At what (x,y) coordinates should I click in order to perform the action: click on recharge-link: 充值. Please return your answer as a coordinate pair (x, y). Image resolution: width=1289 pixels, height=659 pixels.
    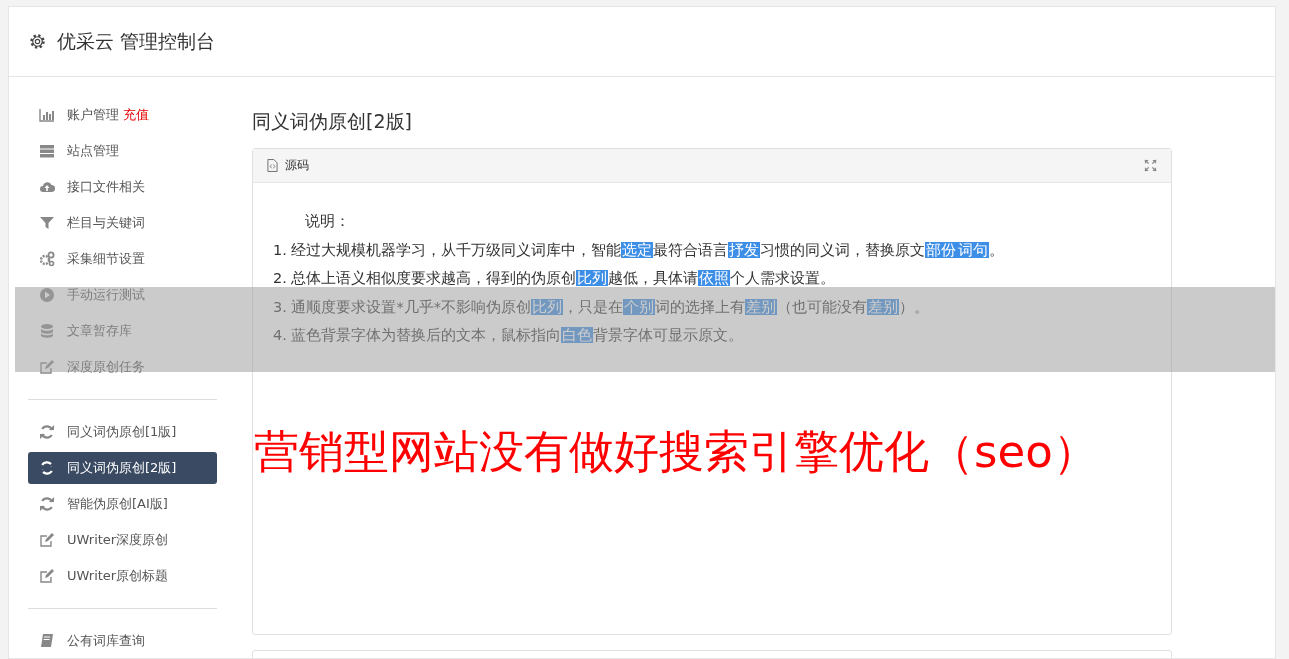
    Looking at the image, I should click on (136, 115).